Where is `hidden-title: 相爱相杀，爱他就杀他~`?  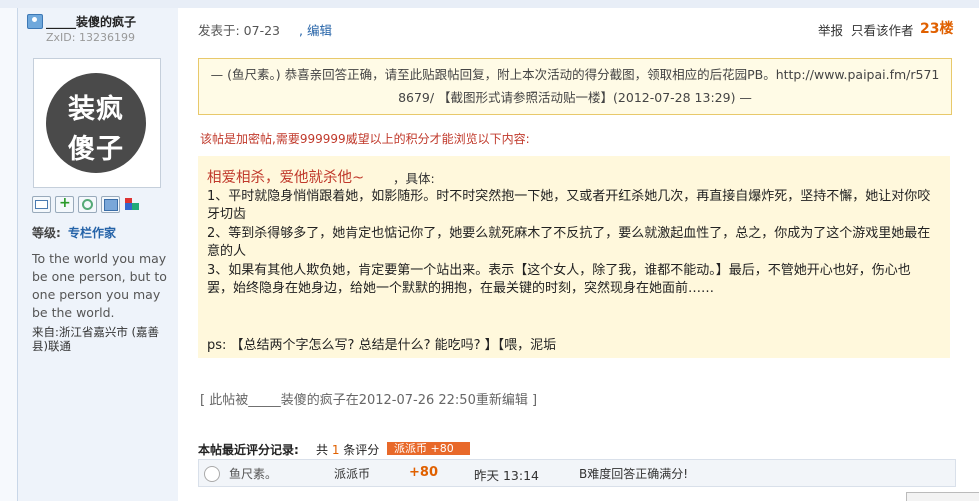
hidden-title: 相爱相杀，爱他就杀他~ is located at coordinates (286, 178).